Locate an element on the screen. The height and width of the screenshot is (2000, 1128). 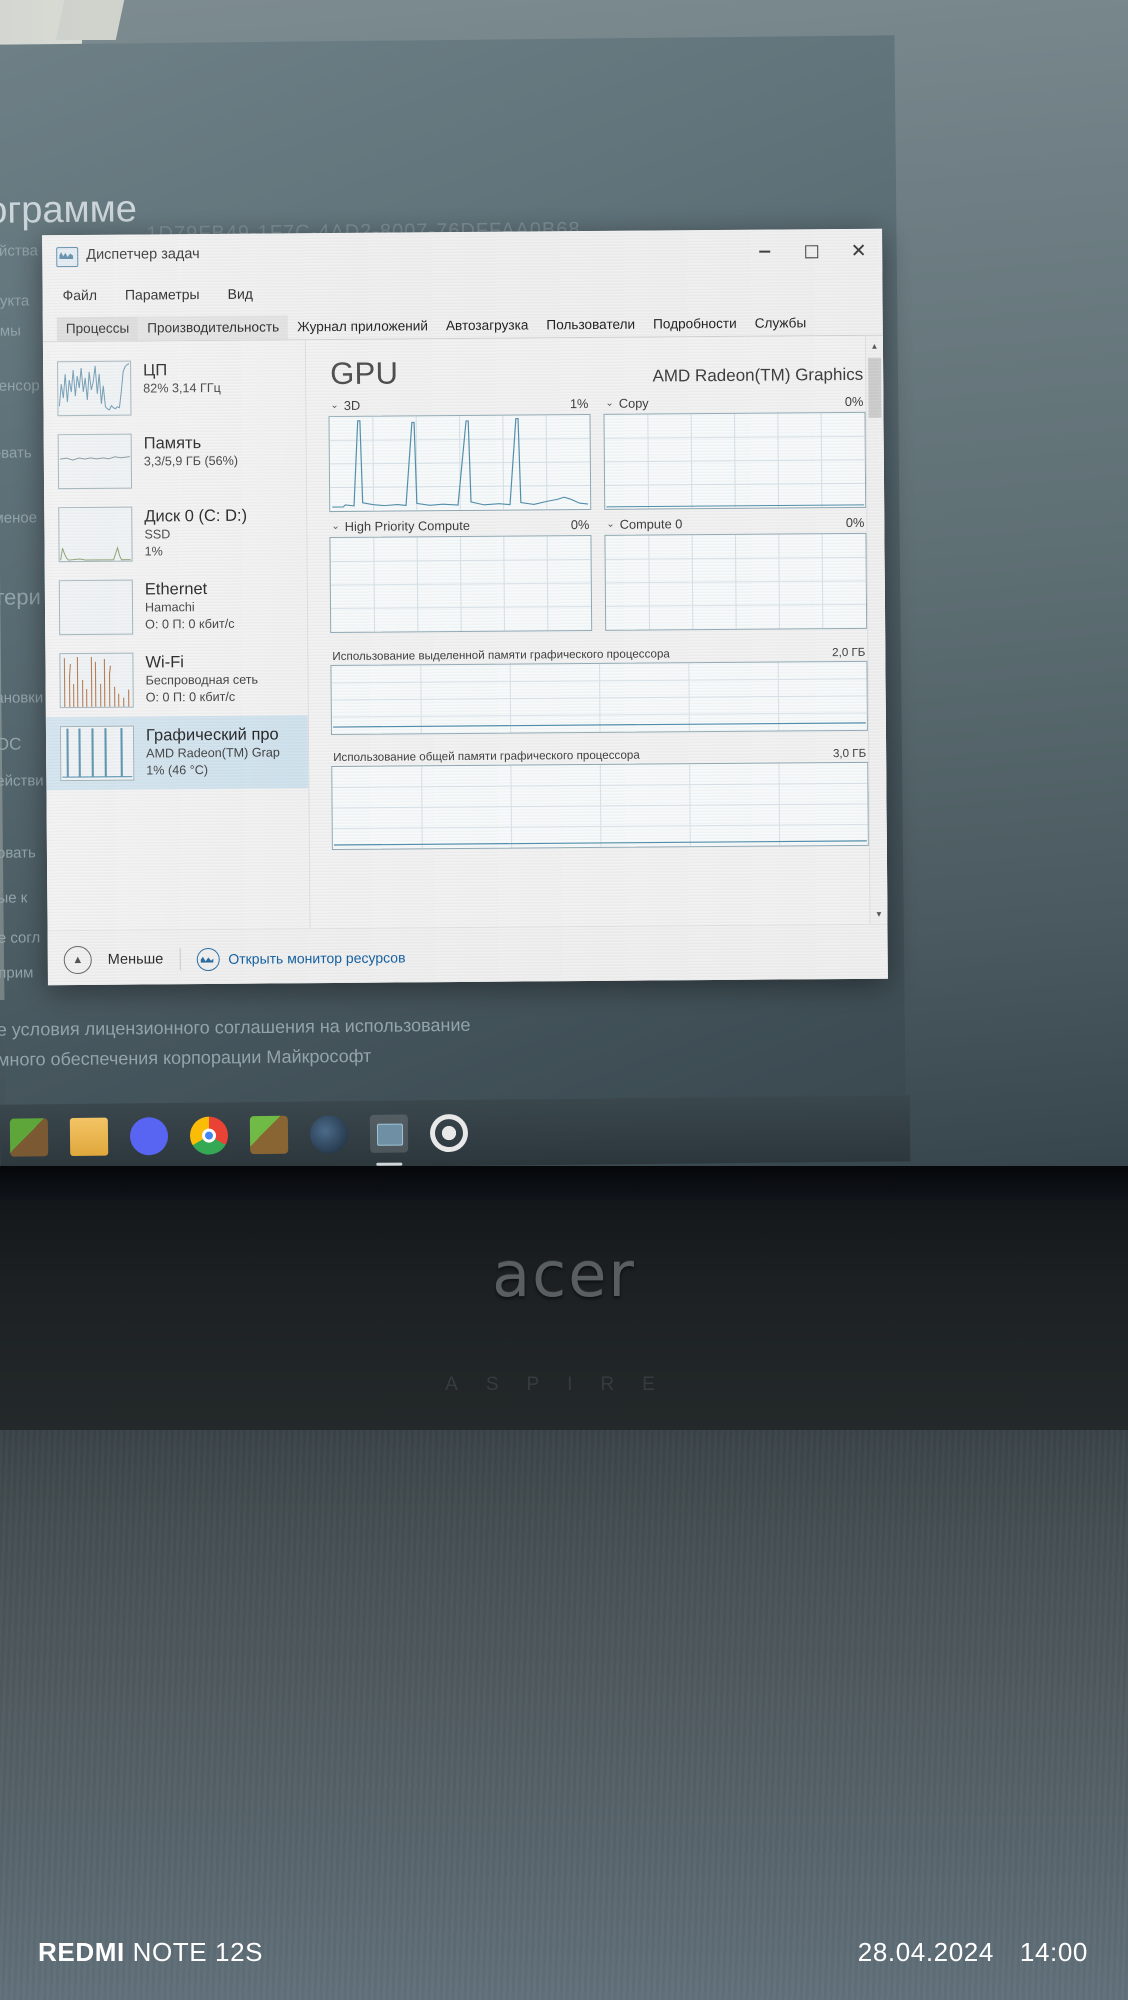
minecraft-icon is located at coordinates (29, 1137).